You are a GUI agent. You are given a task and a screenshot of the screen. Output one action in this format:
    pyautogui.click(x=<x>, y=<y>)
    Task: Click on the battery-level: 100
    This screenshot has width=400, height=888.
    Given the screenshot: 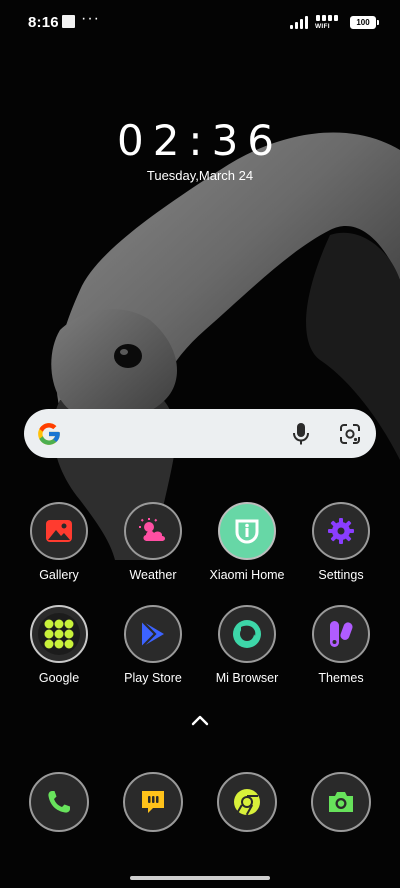 What is the action you would take?
    pyautogui.click(x=363, y=22)
    